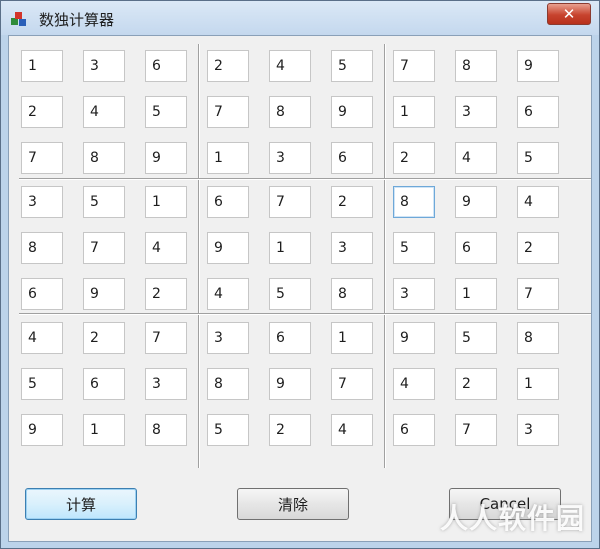 This screenshot has width=600, height=549. What do you see at coordinates (290, 338) in the screenshot?
I see `sudoku-cell-r7-c5: 6` at bounding box center [290, 338].